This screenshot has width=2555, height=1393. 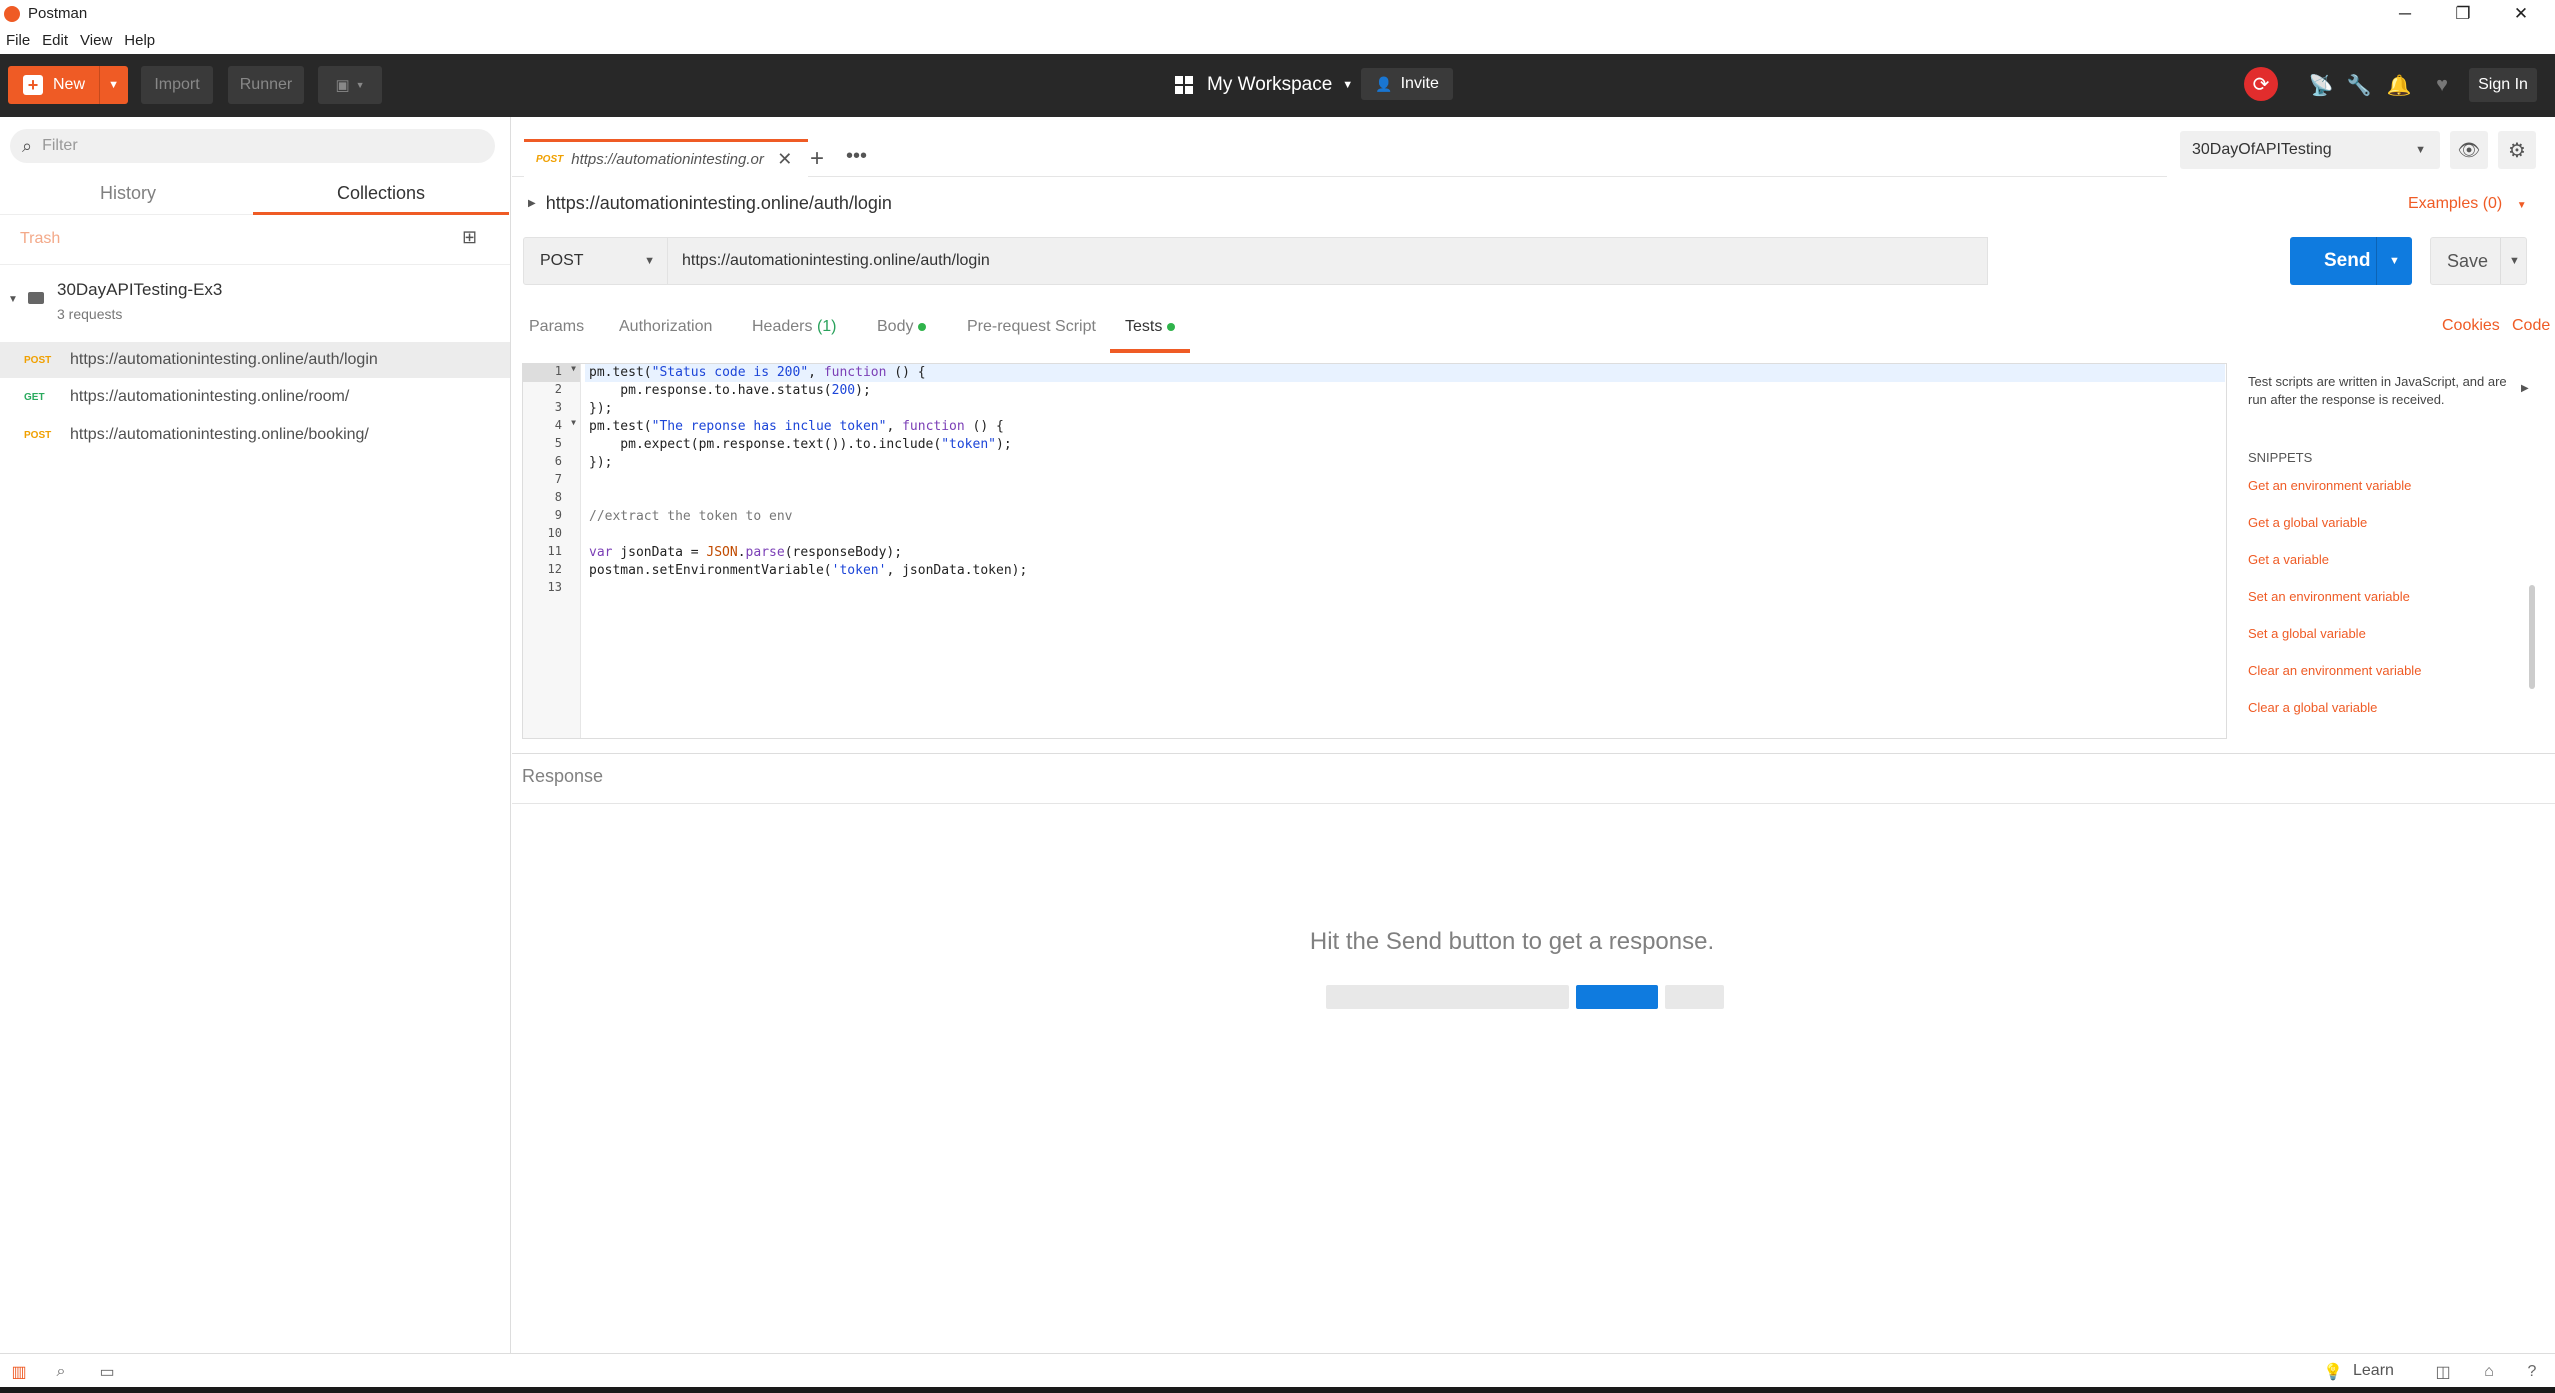 I want to click on snippet-clear-global-var: Clear a global variable, so click(x=2312, y=707).